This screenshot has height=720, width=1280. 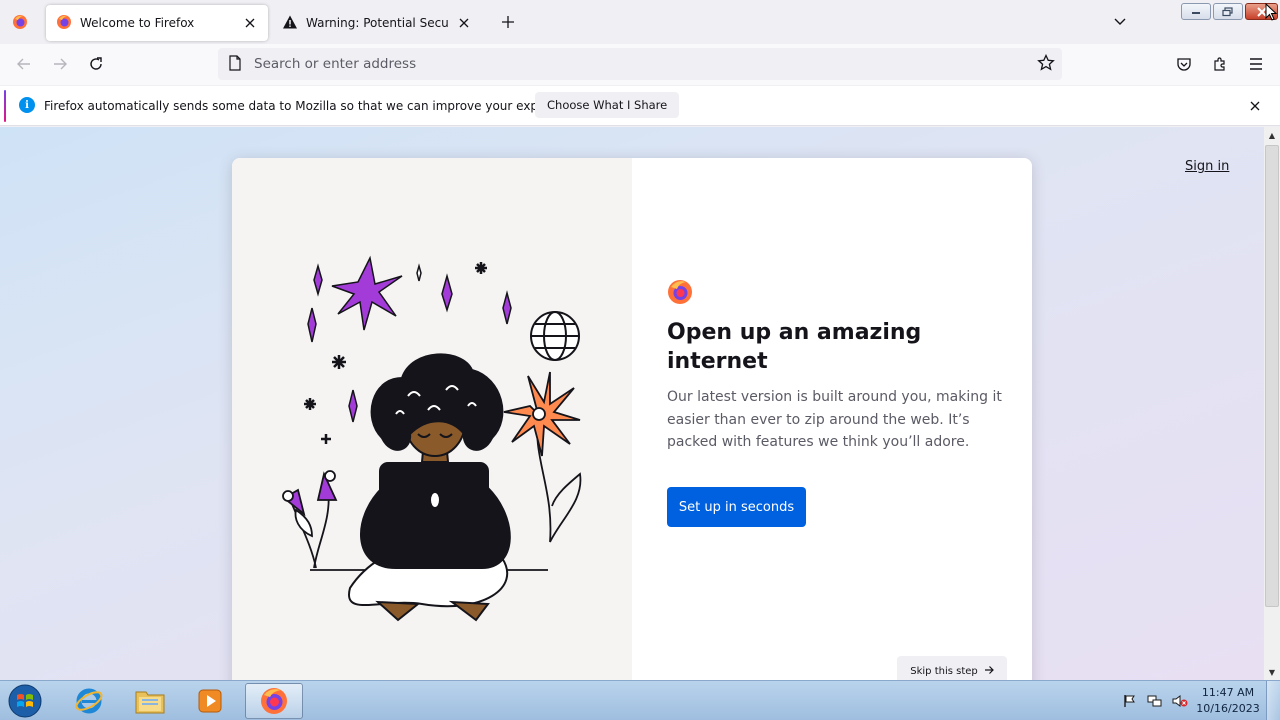 What do you see at coordinates (64, 23) in the screenshot?
I see `firefox-icon` at bounding box center [64, 23].